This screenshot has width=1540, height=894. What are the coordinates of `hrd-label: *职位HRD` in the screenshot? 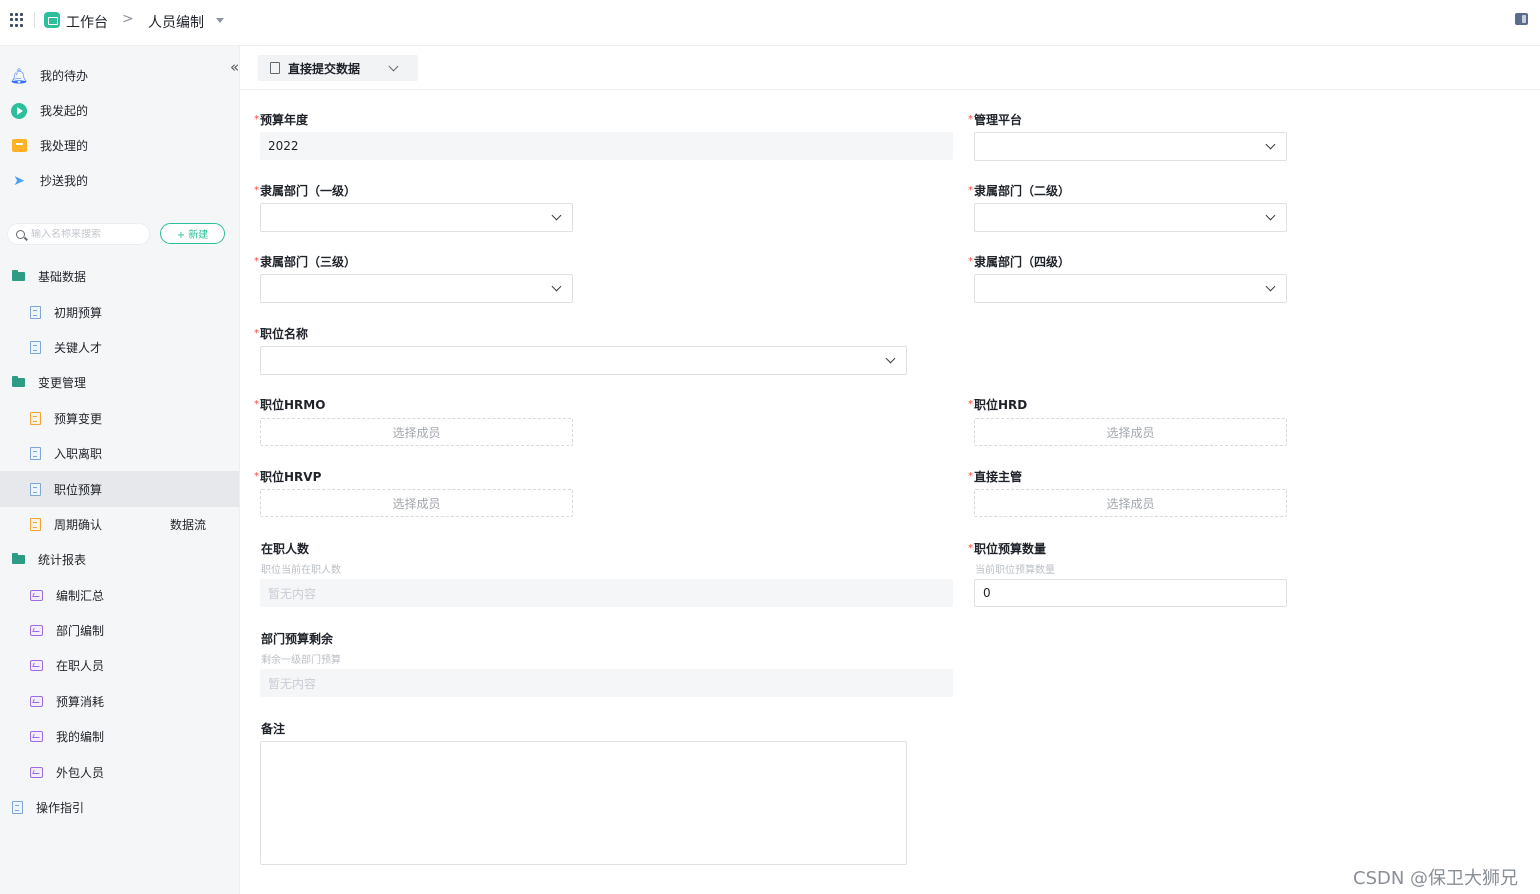 It's located at (998, 405).